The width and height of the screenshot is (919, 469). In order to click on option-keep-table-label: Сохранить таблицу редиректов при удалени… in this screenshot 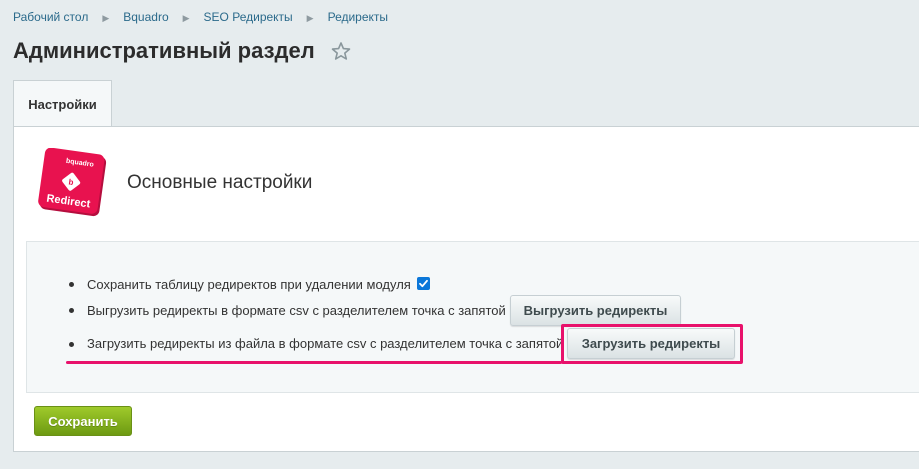, I will do `click(249, 284)`.